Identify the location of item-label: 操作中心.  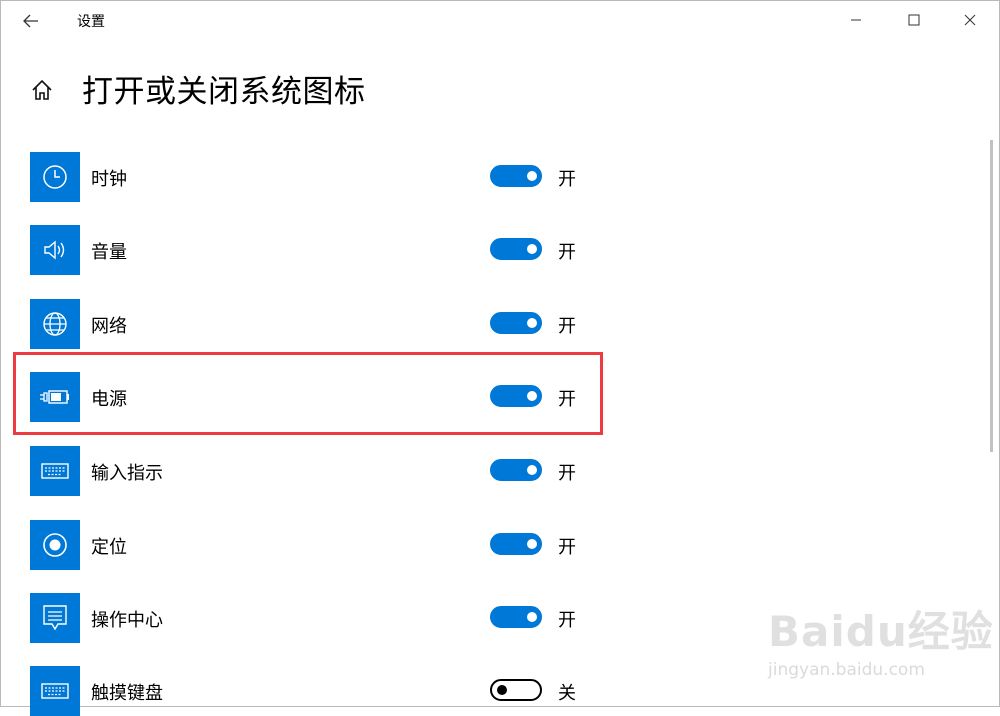
(127, 620).